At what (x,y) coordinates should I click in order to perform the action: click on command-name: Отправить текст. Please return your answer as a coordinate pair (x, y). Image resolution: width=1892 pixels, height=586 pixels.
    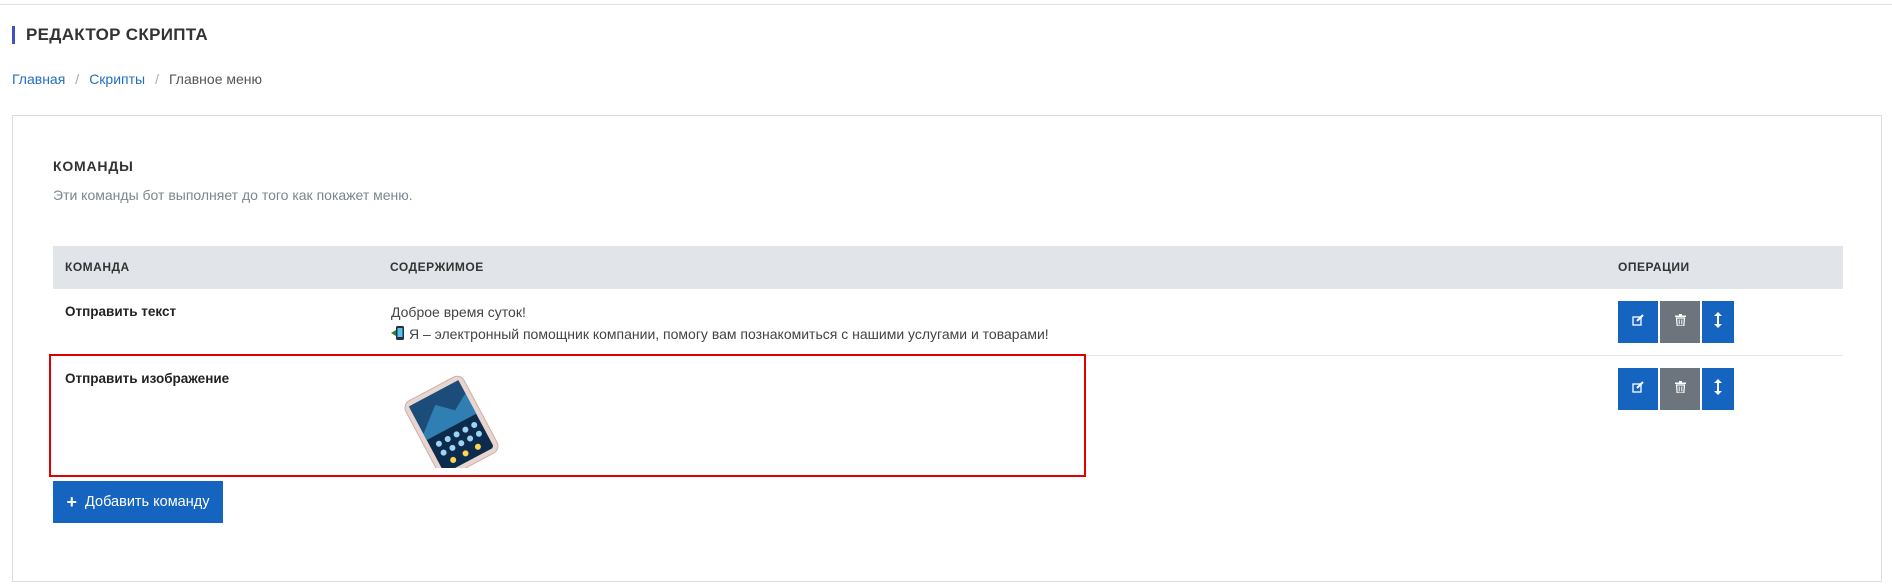
    Looking at the image, I should click on (121, 311).